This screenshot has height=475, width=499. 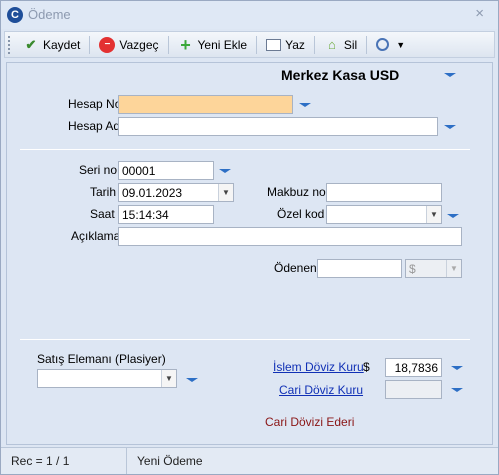 What do you see at coordinates (321, 390) in the screenshot?
I see `cari-doviz-kuru-link: Cari Döviz Kuru` at bounding box center [321, 390].